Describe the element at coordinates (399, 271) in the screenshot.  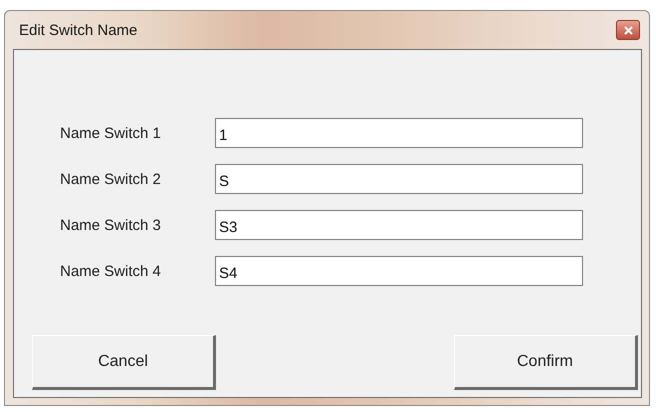
I see `name-field: S4` at that location.